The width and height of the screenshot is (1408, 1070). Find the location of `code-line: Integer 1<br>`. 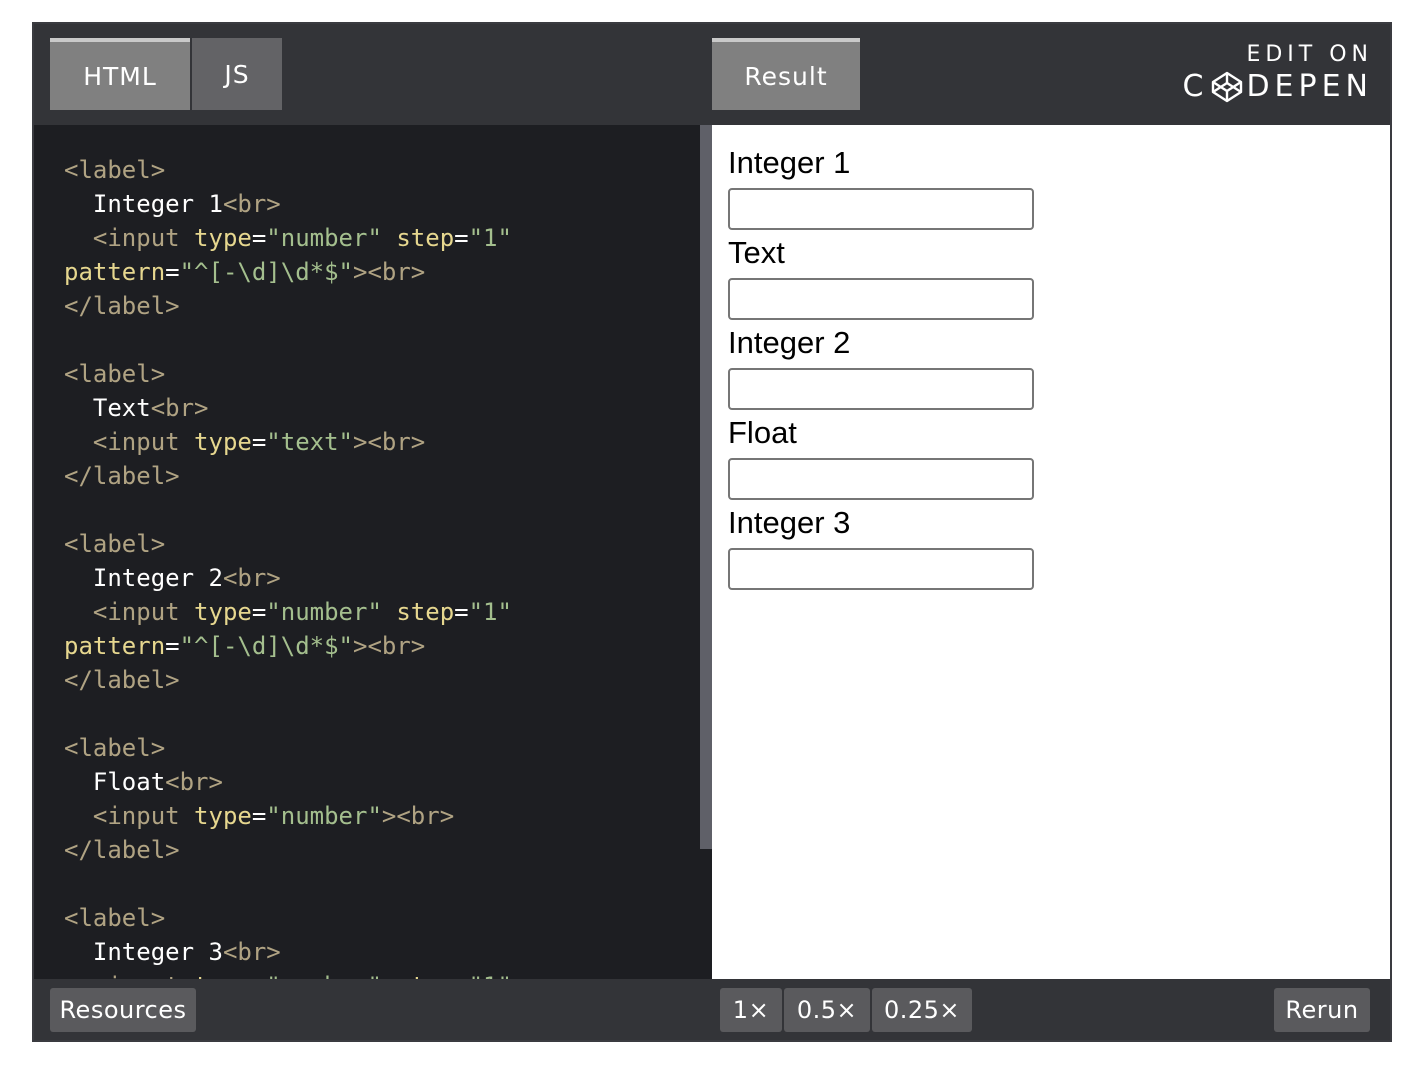

code-line: Integer 1<br> is located at coordinates (172, 204).